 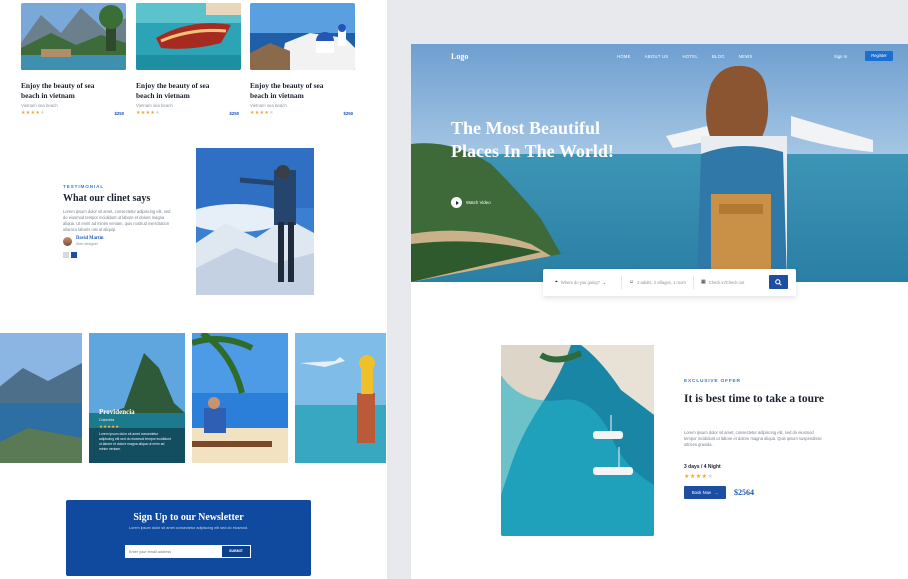 What do you see at coordinates (459, 56) in the screenshot?
I see `site-logo: Logo` at bounding box center [459, 56].